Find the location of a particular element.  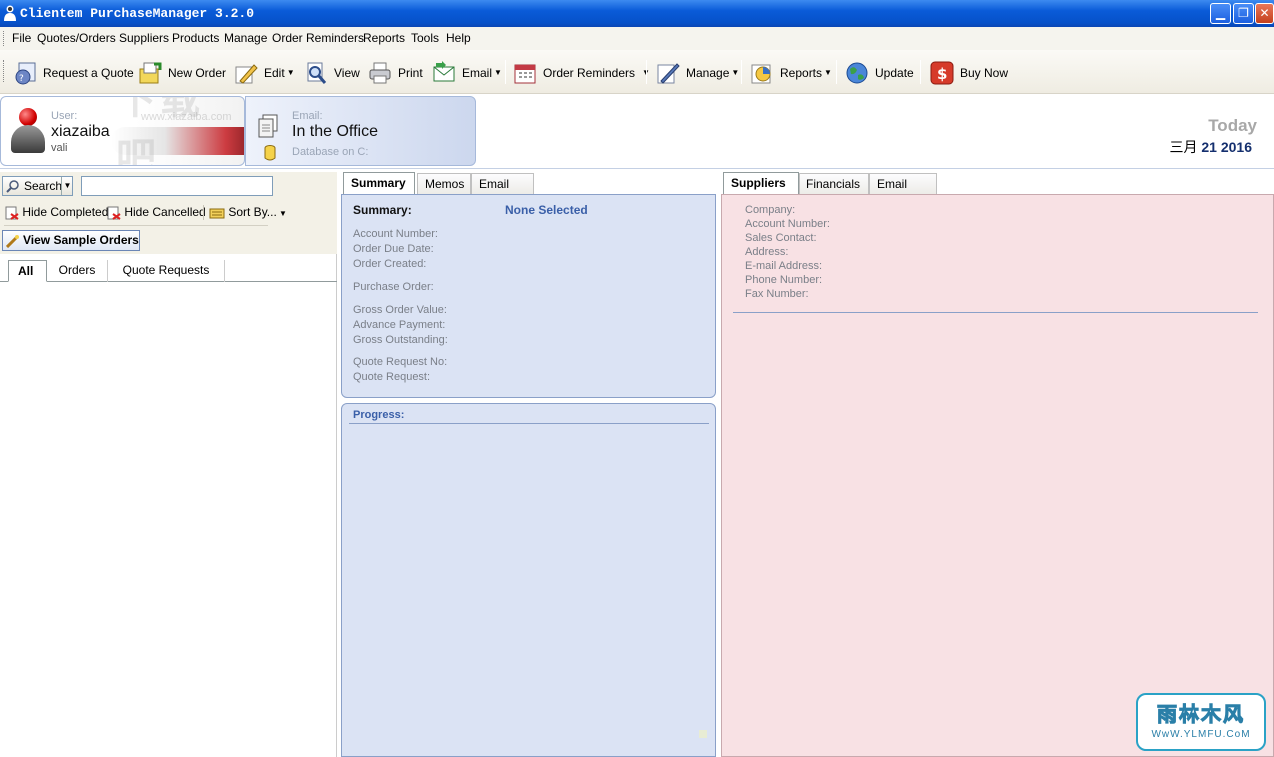

menu-manage: Manage is located at coordinates (245, 38).